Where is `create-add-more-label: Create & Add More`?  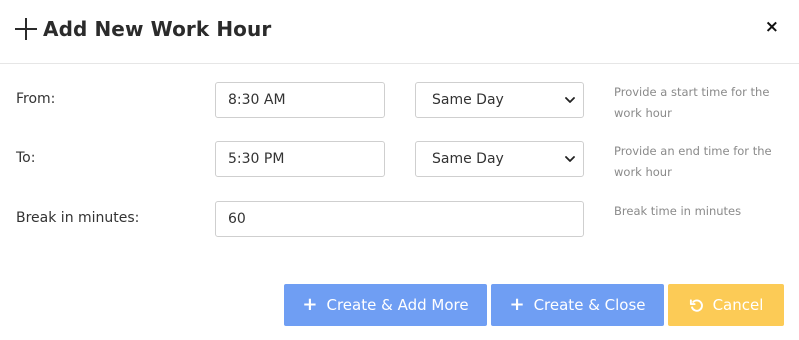 create-add-more-label: Create & Add More is located at coordinates (397, 305).